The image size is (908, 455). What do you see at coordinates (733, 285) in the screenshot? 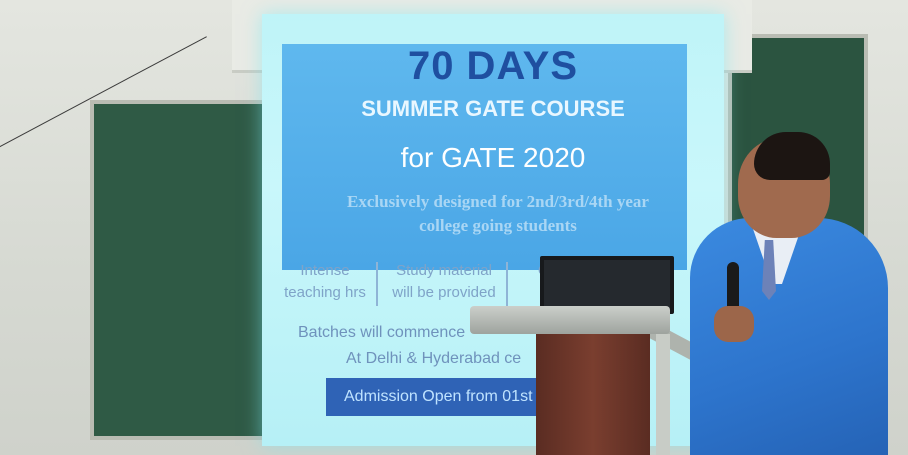
I see `microphone` at bounding box center [733, 285].